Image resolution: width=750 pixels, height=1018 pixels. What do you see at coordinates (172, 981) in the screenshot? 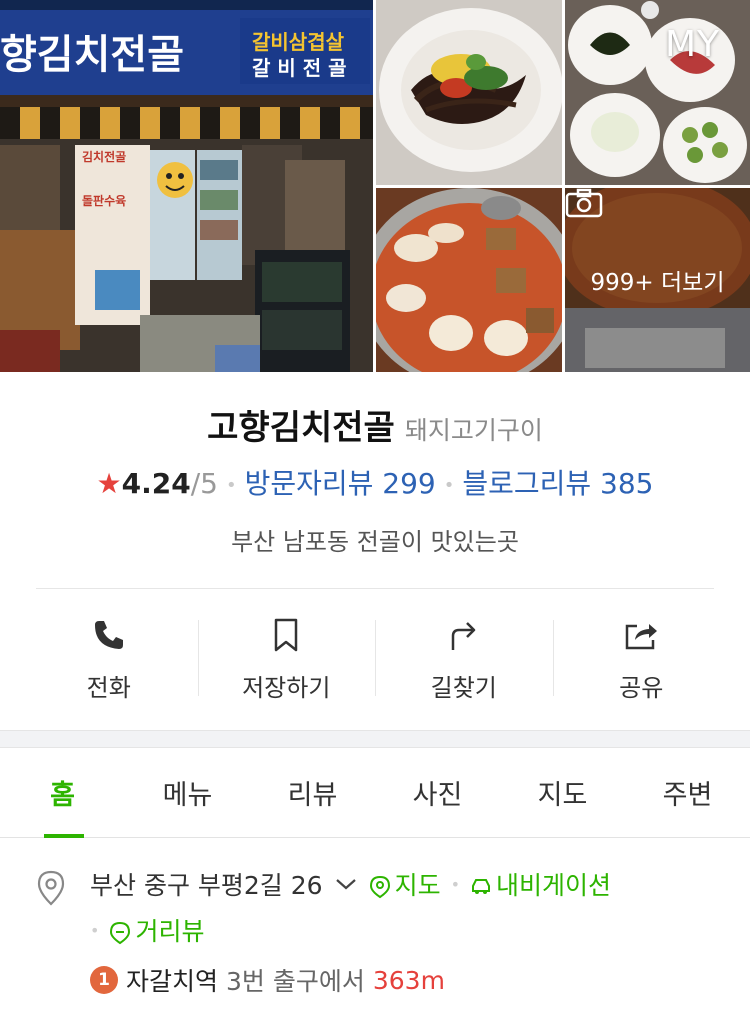
I see `station-name: 자갈치역` at bounding box center [172, 981].